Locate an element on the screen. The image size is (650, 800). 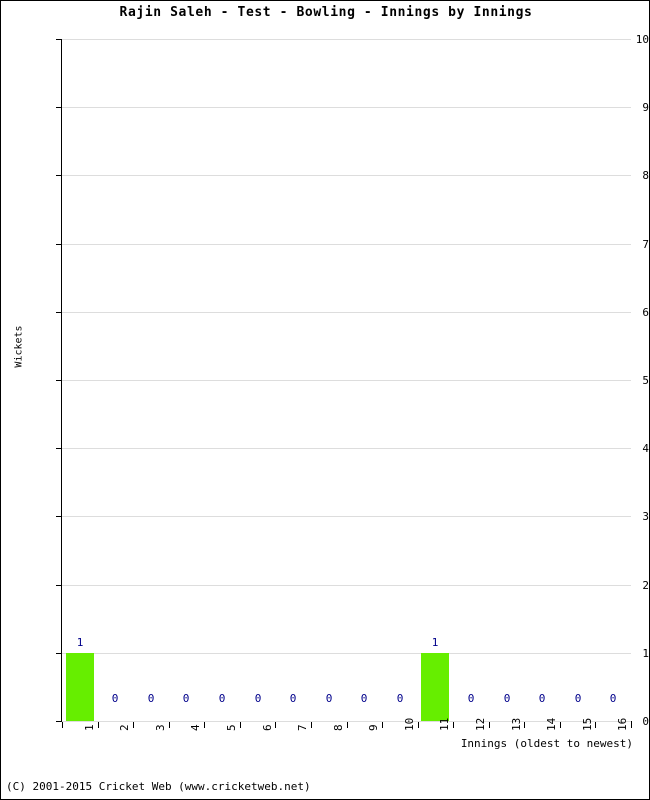
x-tick-label: 5 is located at coordinates (231, 727).